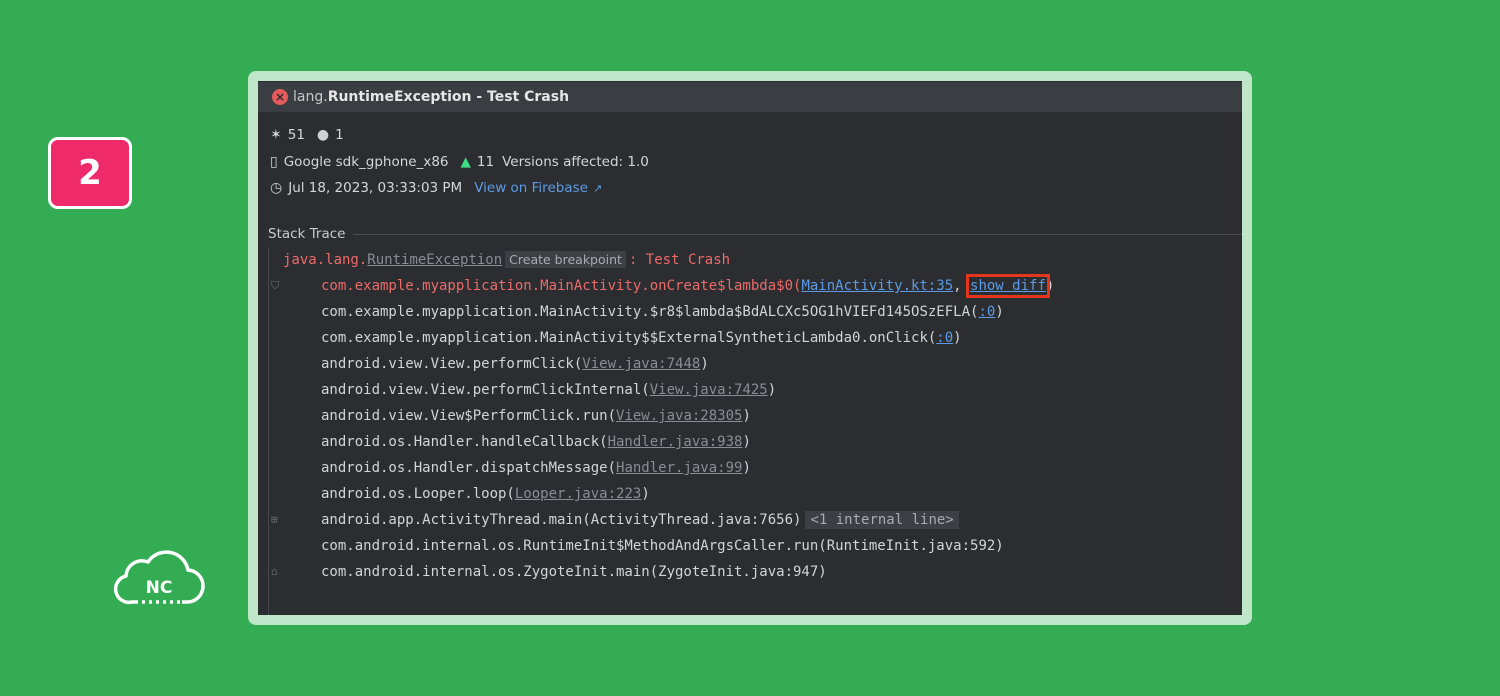  Describe the element at coordinates (310, 97) in the screenshot. I see `title-prefix: lang.` at that location.